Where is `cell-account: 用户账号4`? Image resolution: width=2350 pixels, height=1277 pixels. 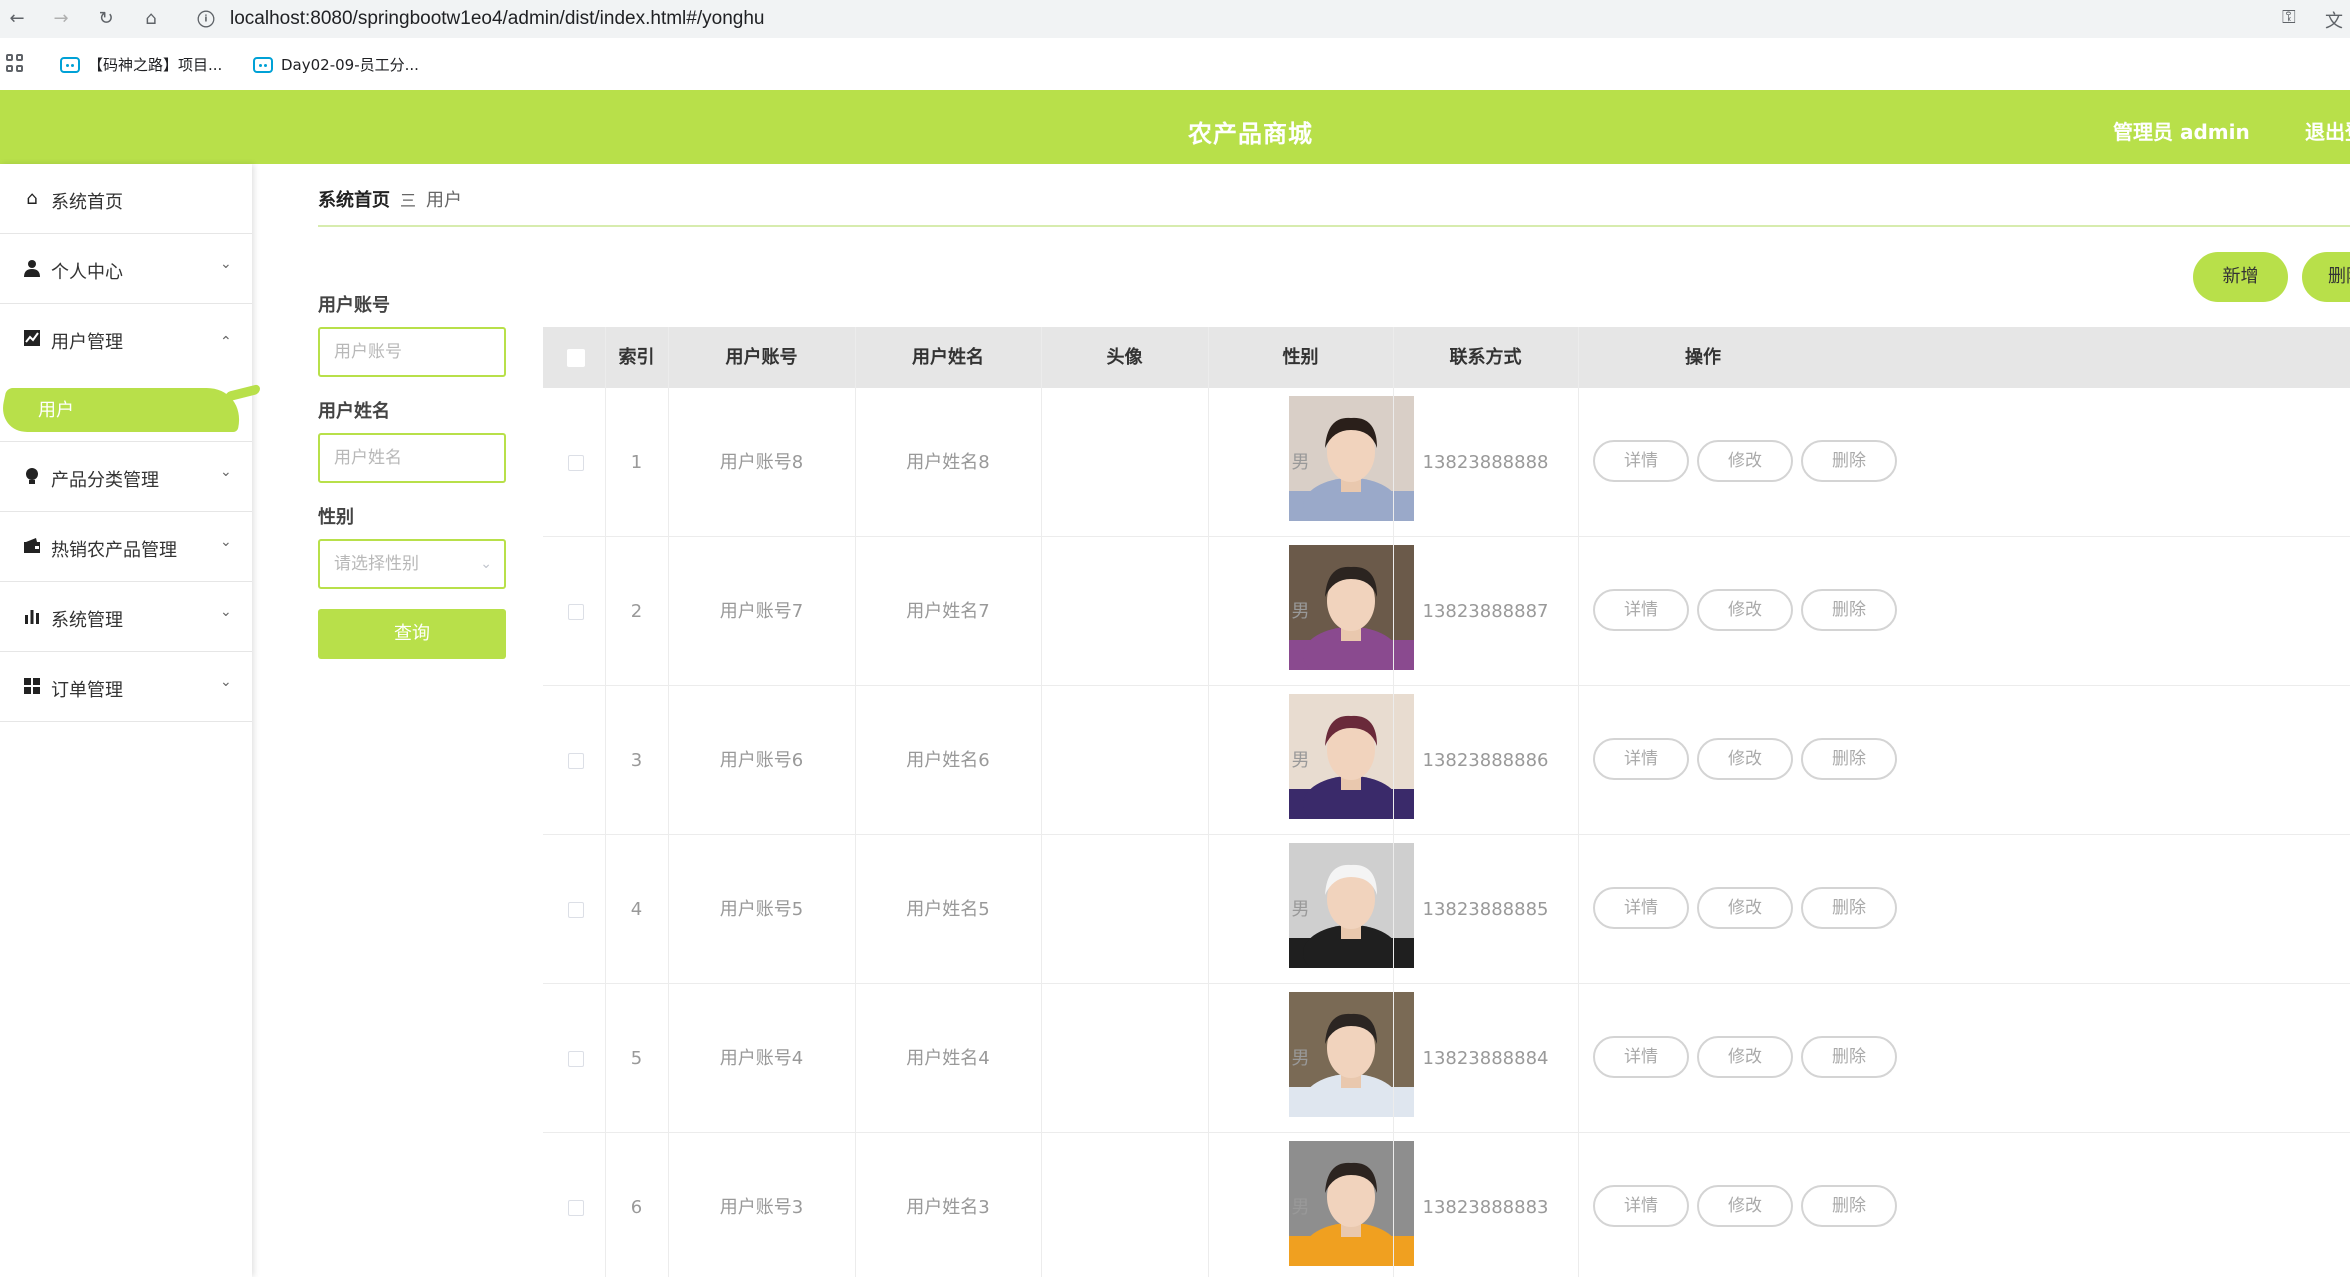 cell-account: 用户账号4 is located at coordinates (761, 1058).